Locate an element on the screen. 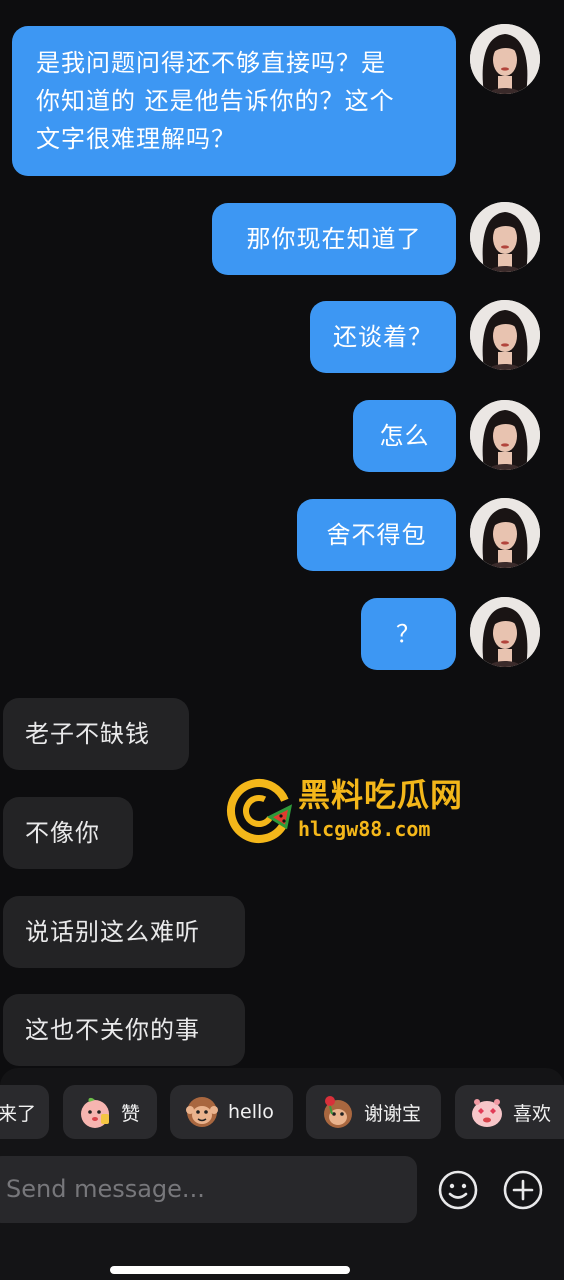  message-text: 怎么 is located at coordinates (404, 436).